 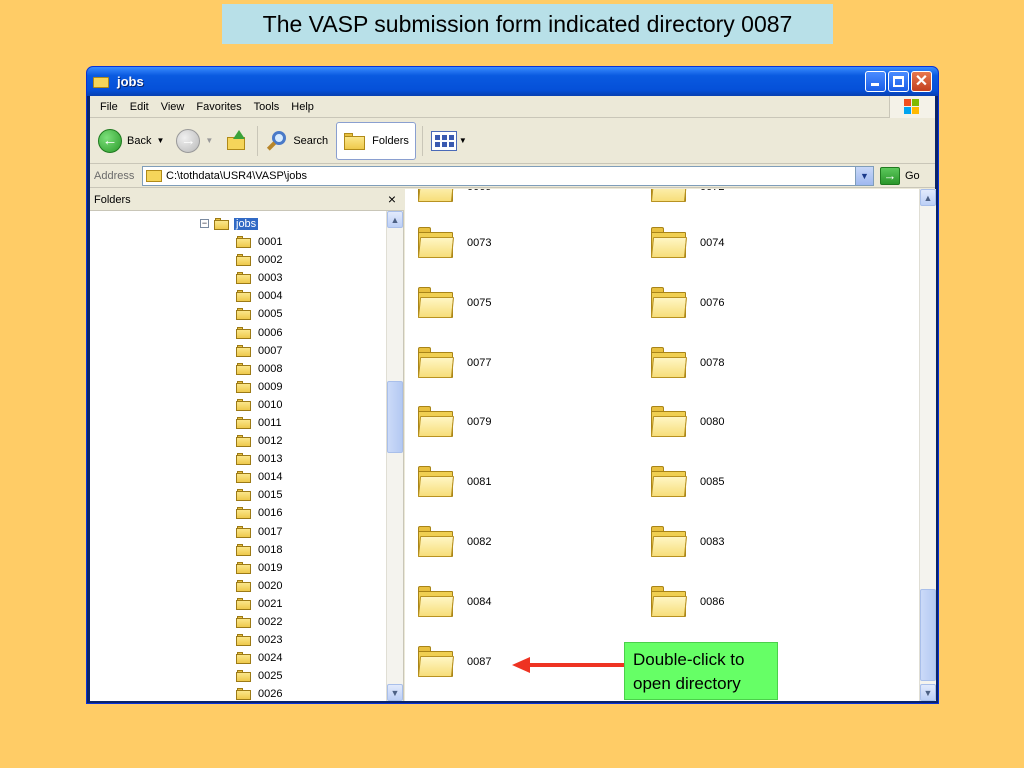 I want to click on tree-item: 0010, so click(x=259, y=405).